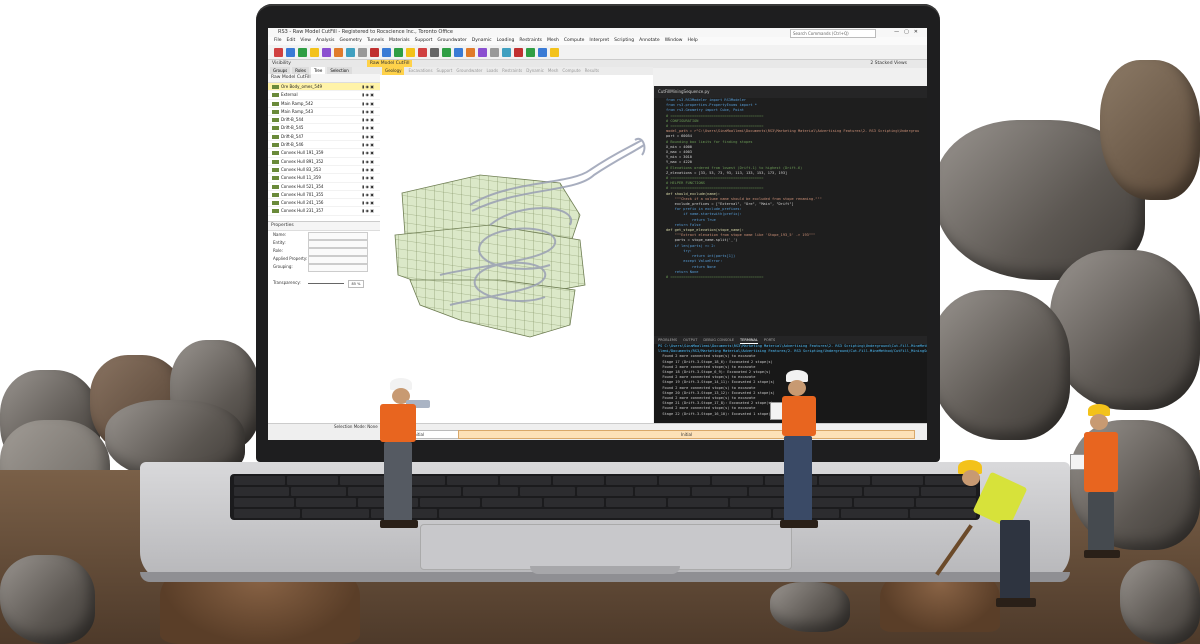 The image size is (1200, 644). I want to click on stage-tab-mesh: Mesh, so click(553, 71).